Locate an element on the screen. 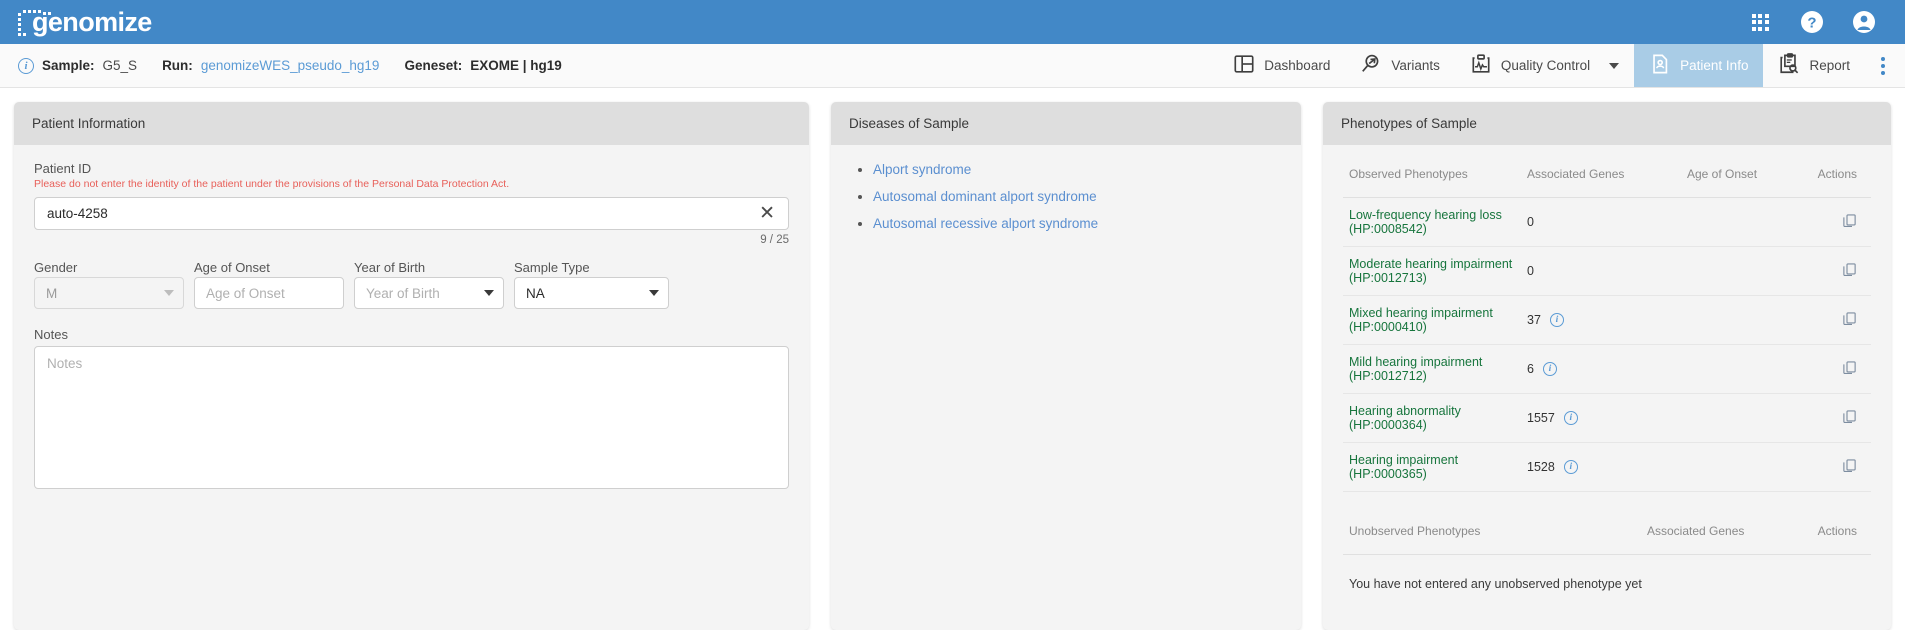 The height and width of the screenshot is (630, 1905). panel-title: Diseases of Sample is located at coordinates (1066, 123).